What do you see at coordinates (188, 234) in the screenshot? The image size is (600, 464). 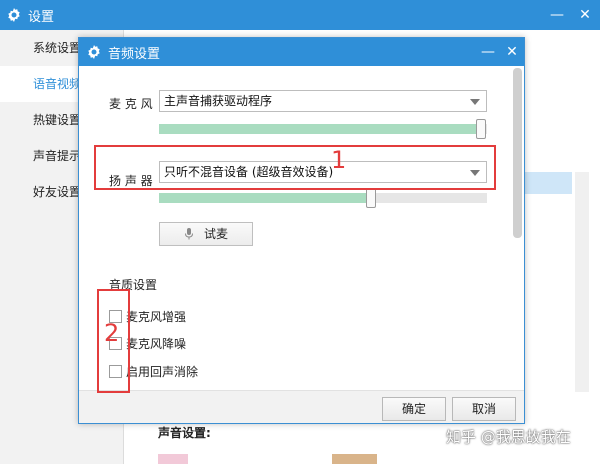 I see `microphone-icon` at bounding box center [188, 234].